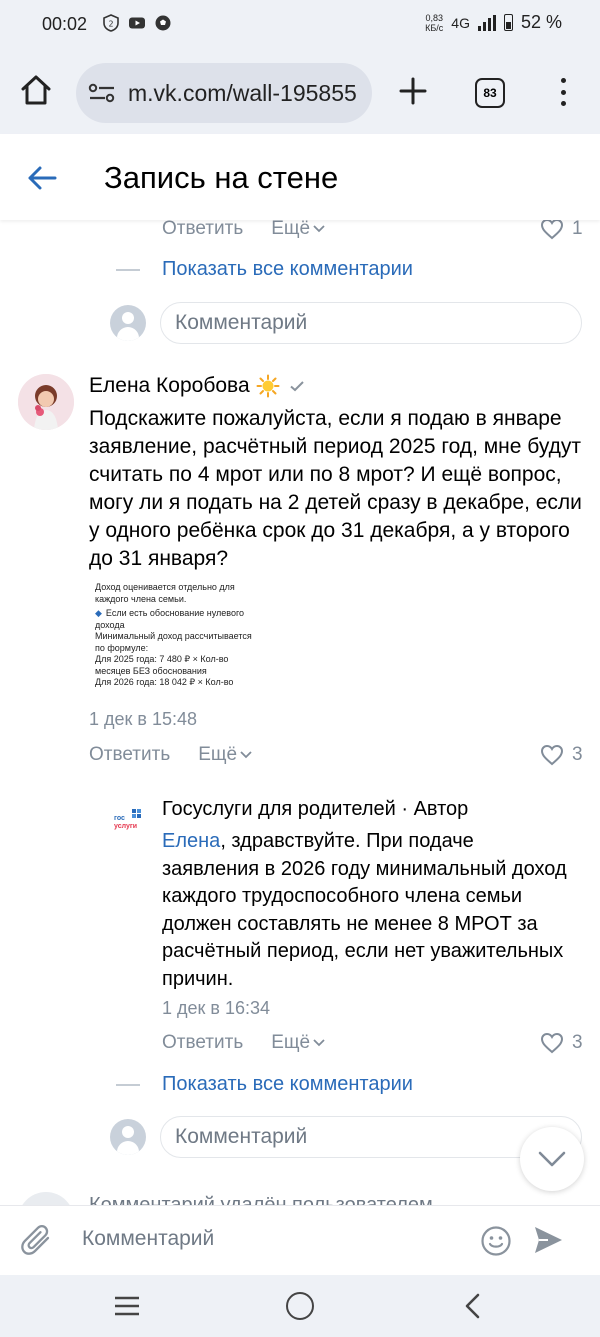 This screenshot has width=600, height=1337. I want to click on attachment-line: Доход оценивается отдельно для, so click(165, 587).